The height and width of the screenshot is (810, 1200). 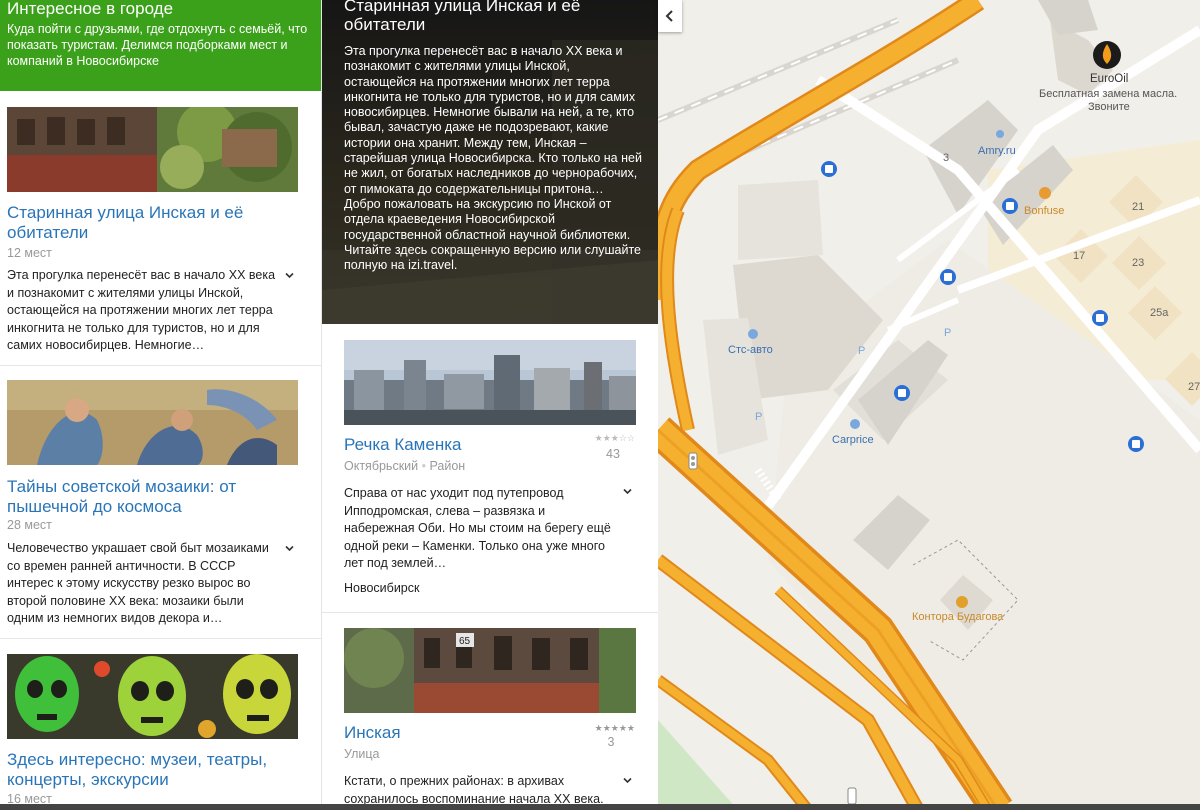 What do you see at coordinates (372, 733) in the screenshot?
I see `place-title: Инская` at bounding box center [372, 733].